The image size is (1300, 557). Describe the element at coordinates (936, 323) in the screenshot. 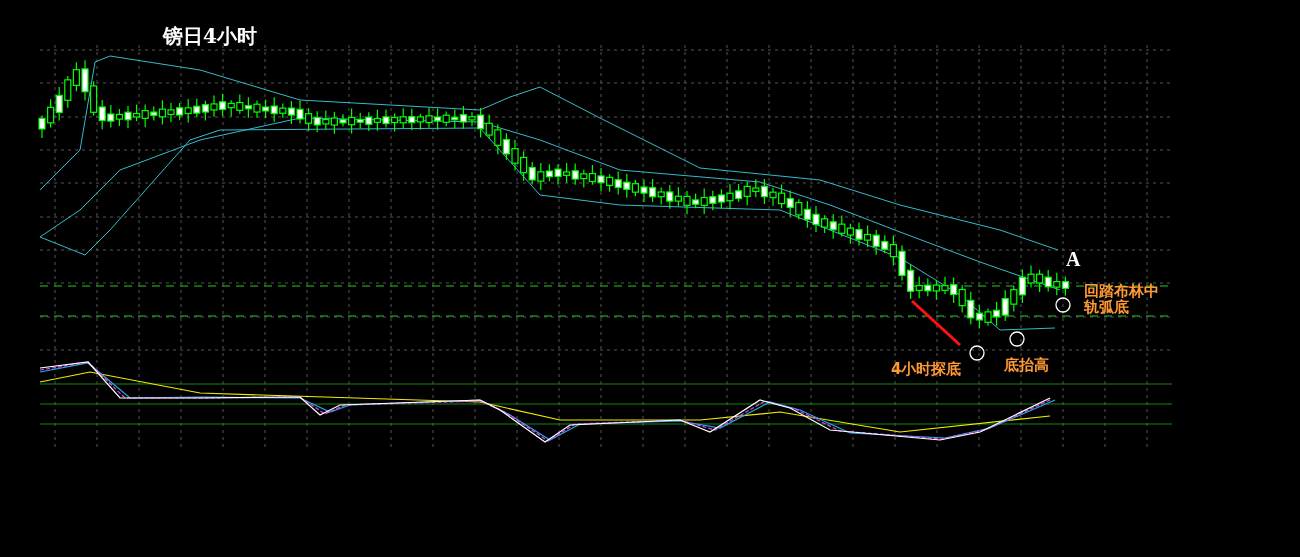

I see `trend-line` at that location.